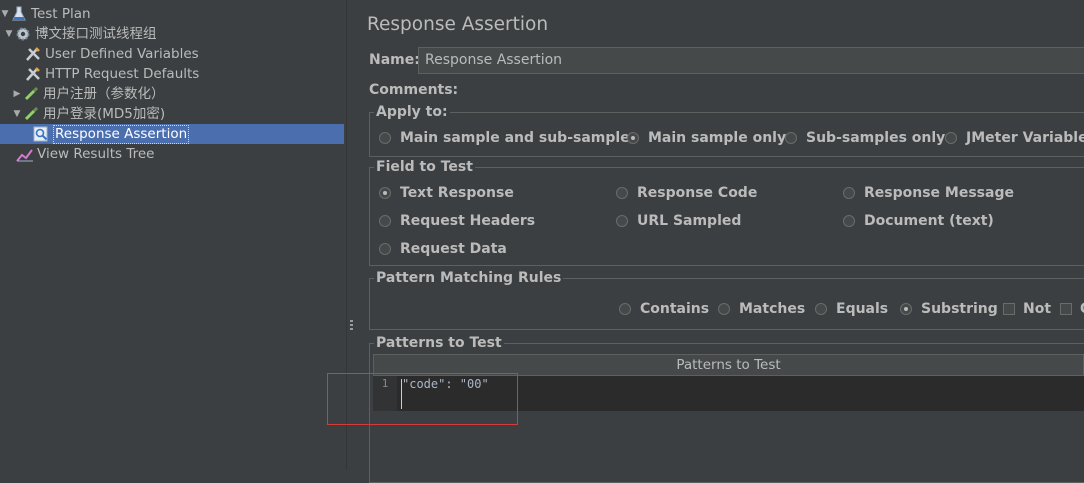 This screenshot has height=483, width=1084. What do you see at coordinates (351, 328) in the screenshot?
I see `splitter-grip-icon` at bounding box center [351, 328].